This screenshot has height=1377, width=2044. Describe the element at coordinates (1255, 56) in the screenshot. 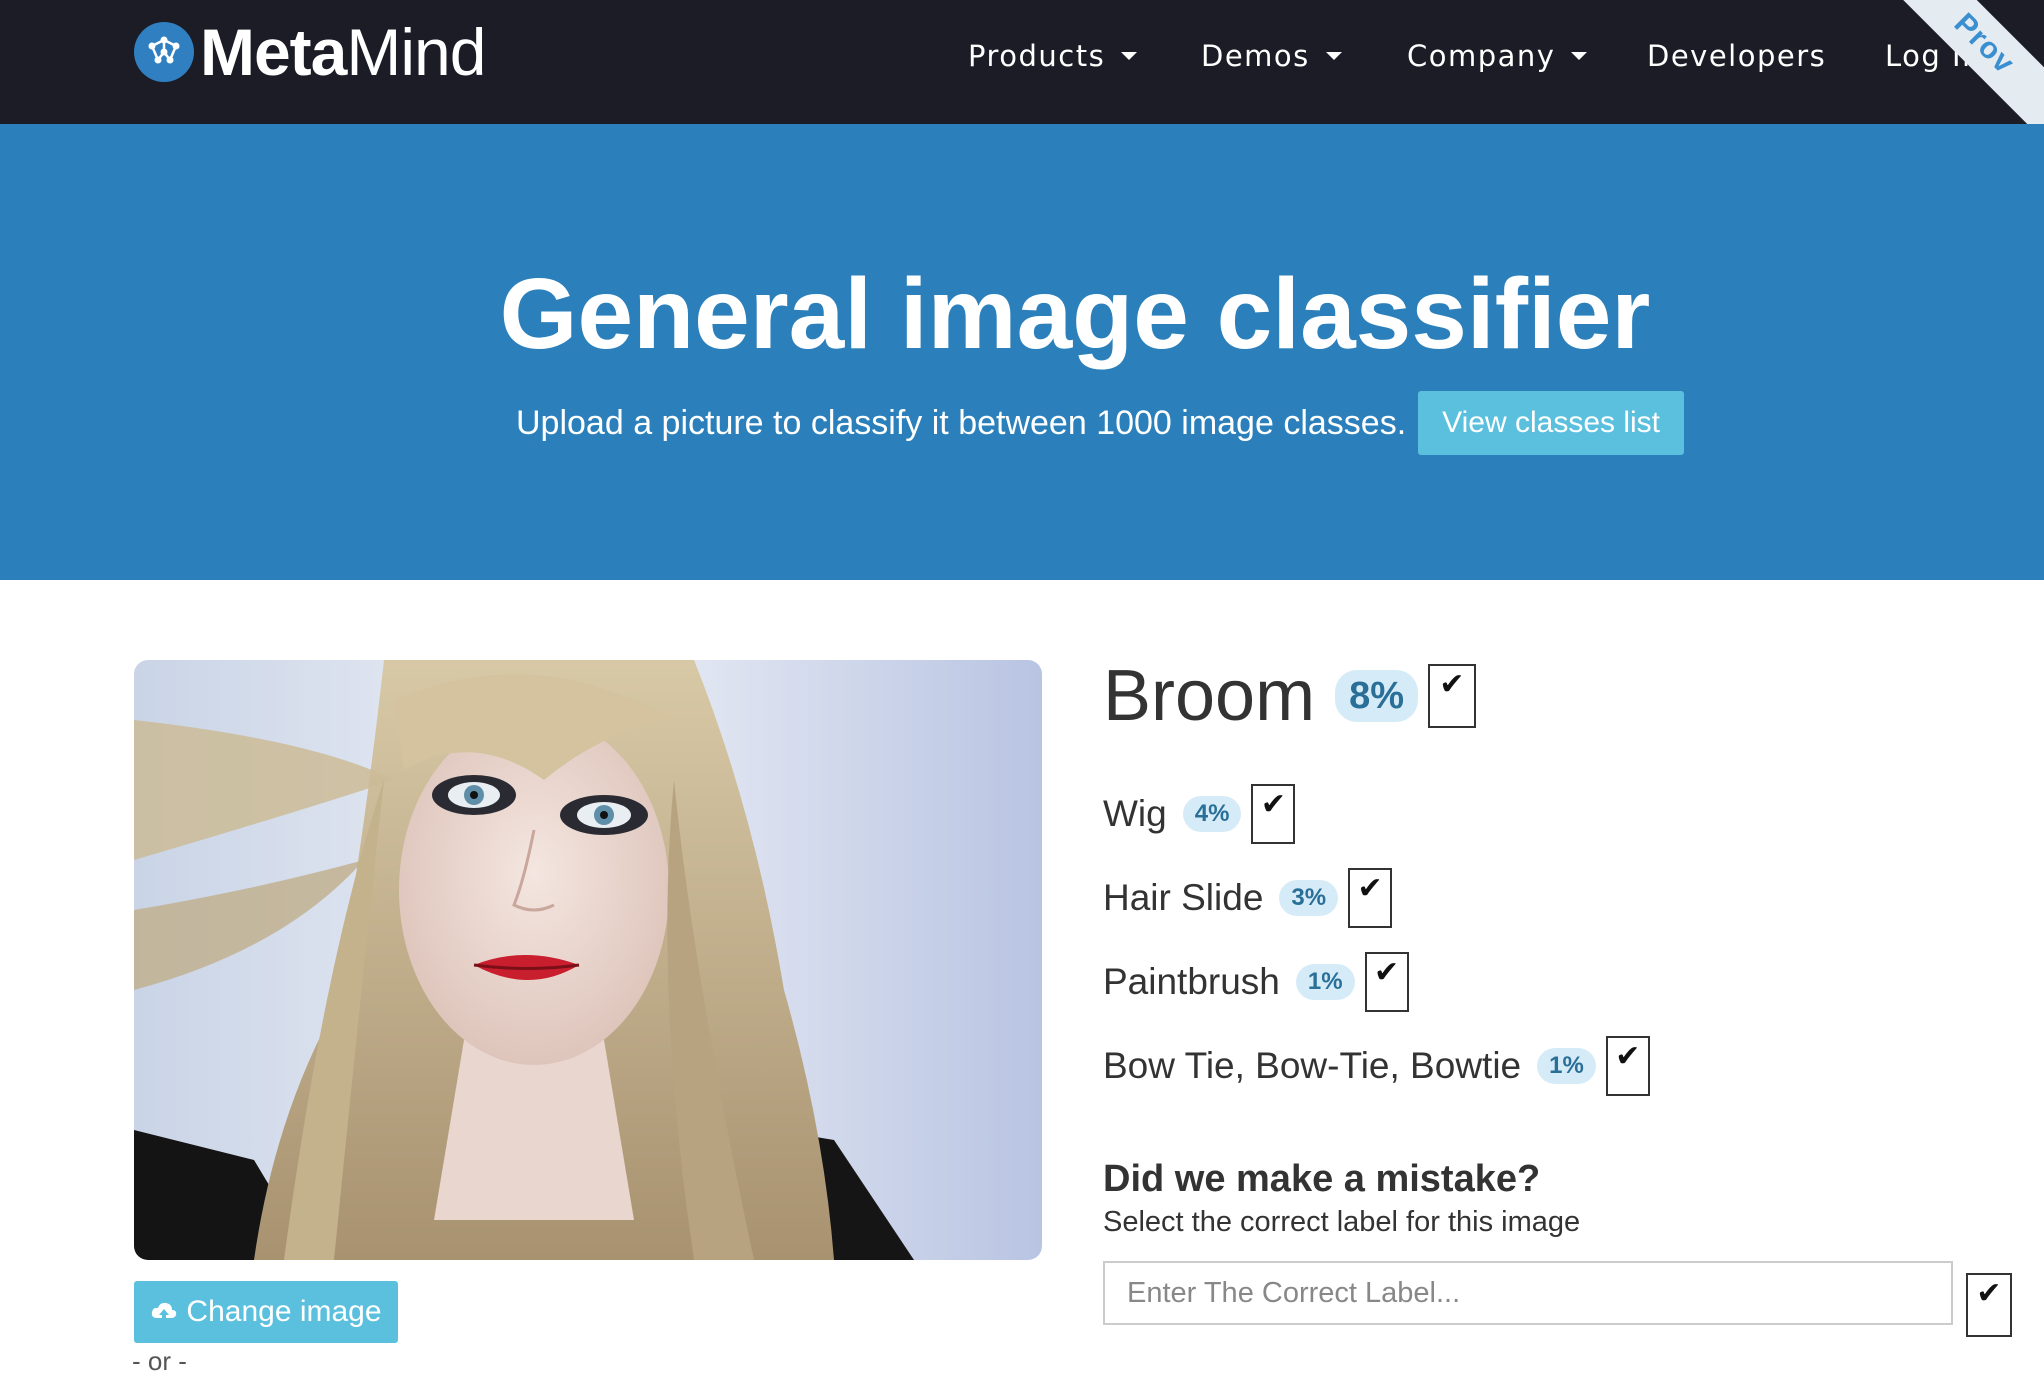

I see `nav-demos-label: Demos` at that location.